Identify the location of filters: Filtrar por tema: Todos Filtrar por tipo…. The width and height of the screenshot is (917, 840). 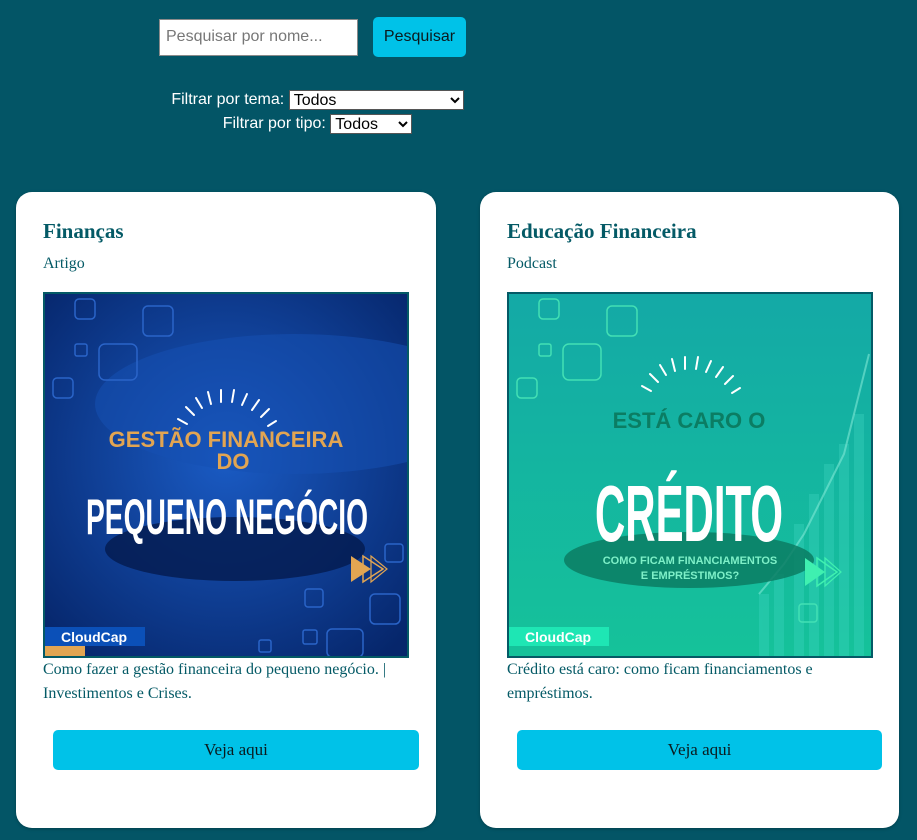
(317, 112).